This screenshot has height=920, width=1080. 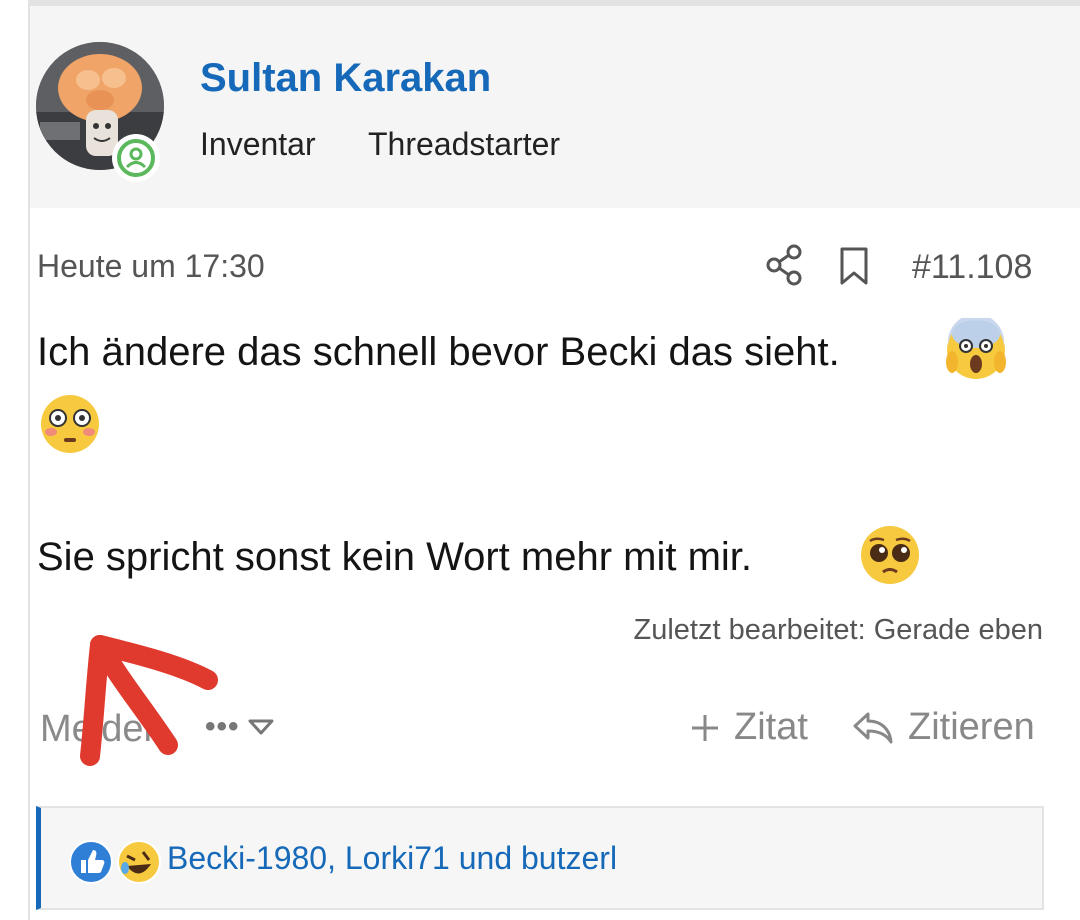 I want to click on screaming-face-emoji, so click(x=976, y=348).